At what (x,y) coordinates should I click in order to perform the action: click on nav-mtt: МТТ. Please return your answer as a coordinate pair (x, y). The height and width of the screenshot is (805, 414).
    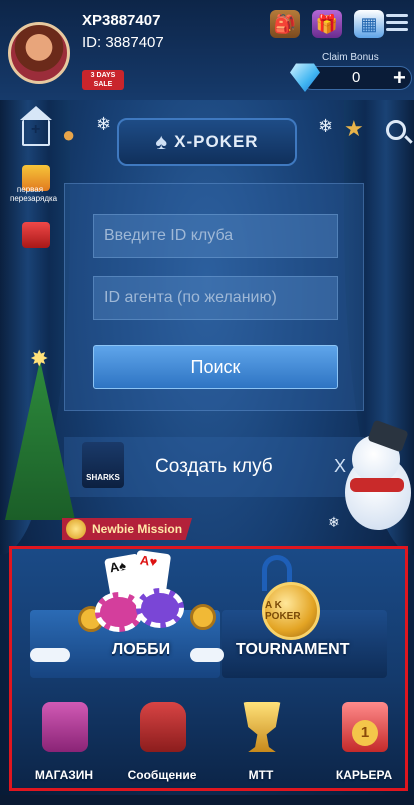
    Looking at the image, I should click on (261, 743).